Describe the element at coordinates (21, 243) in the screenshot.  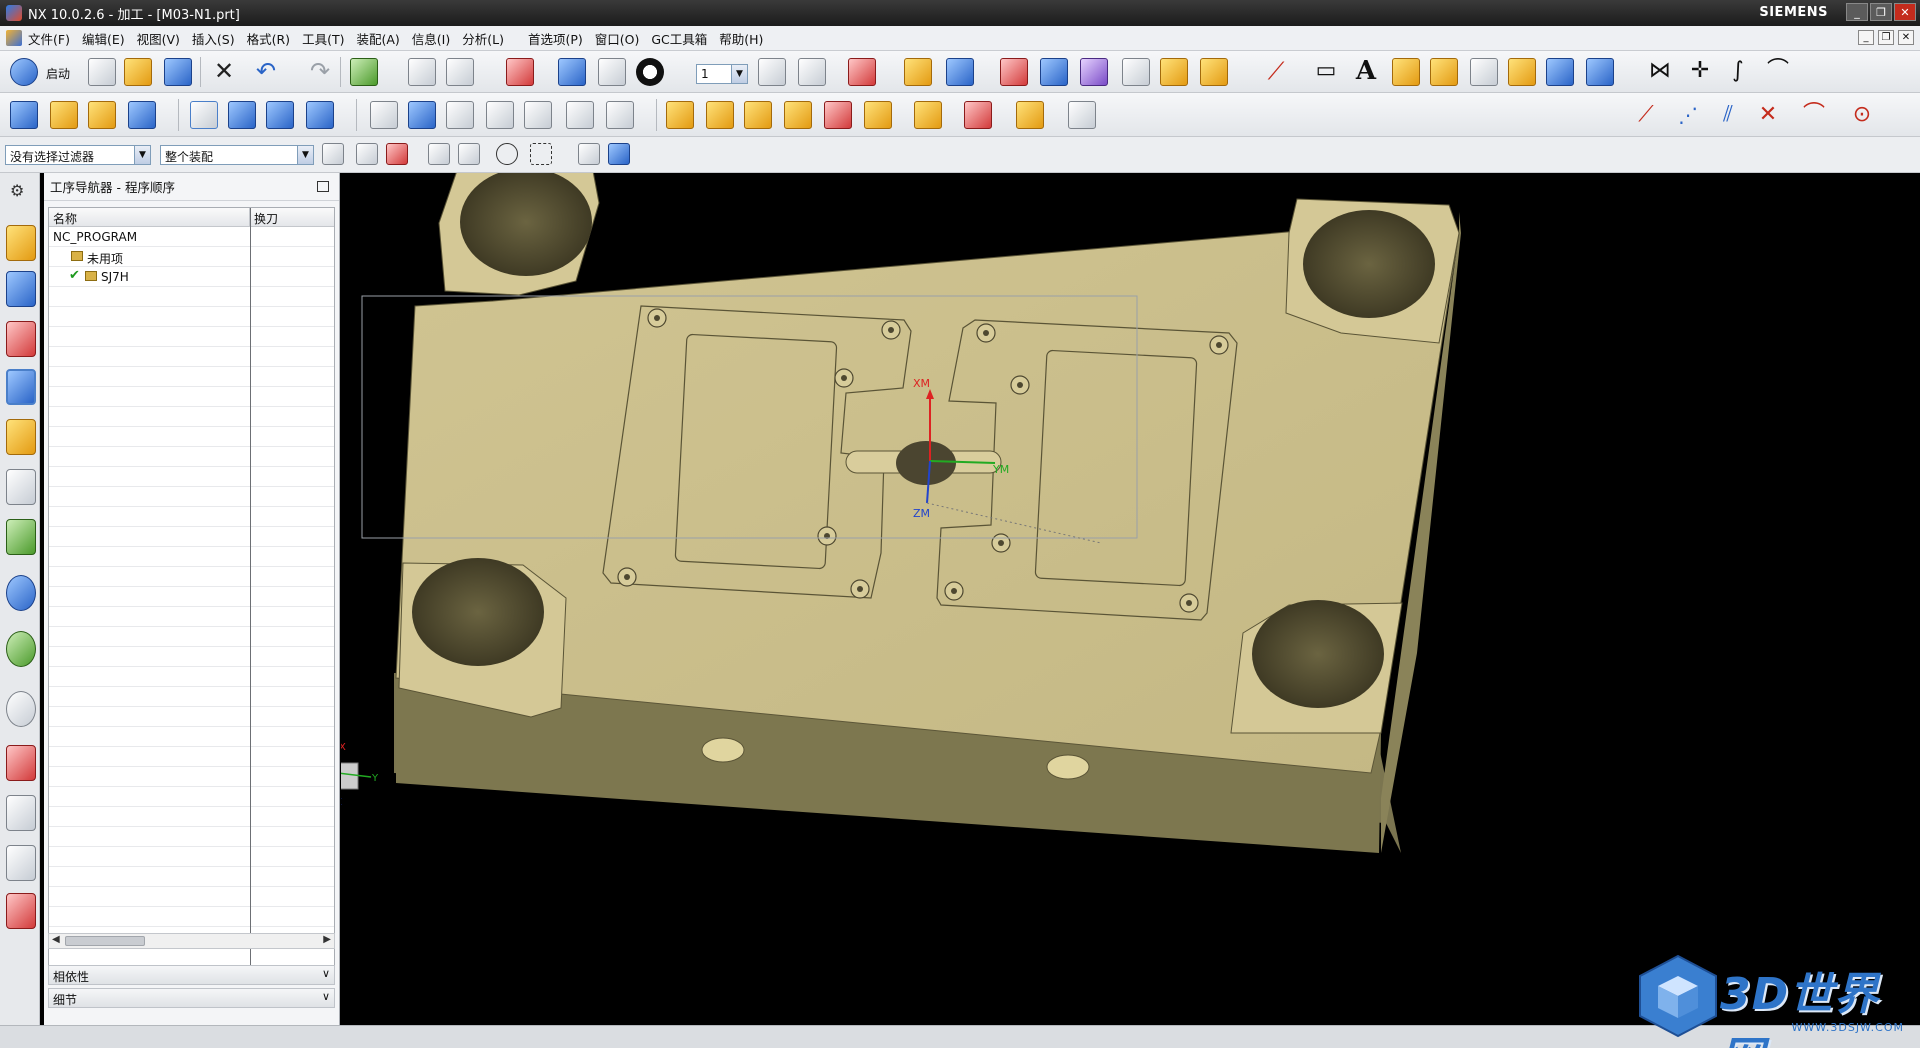
I see `resource-tool-navigator-icon` at that location.